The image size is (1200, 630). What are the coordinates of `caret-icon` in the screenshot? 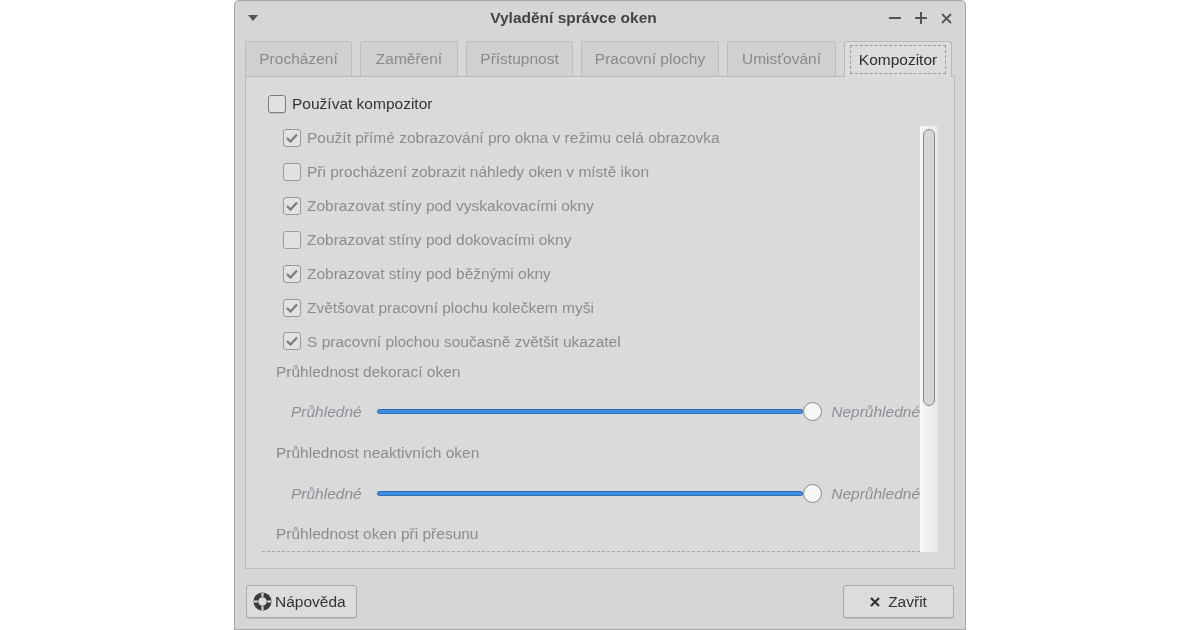 It's located at (253, 18).